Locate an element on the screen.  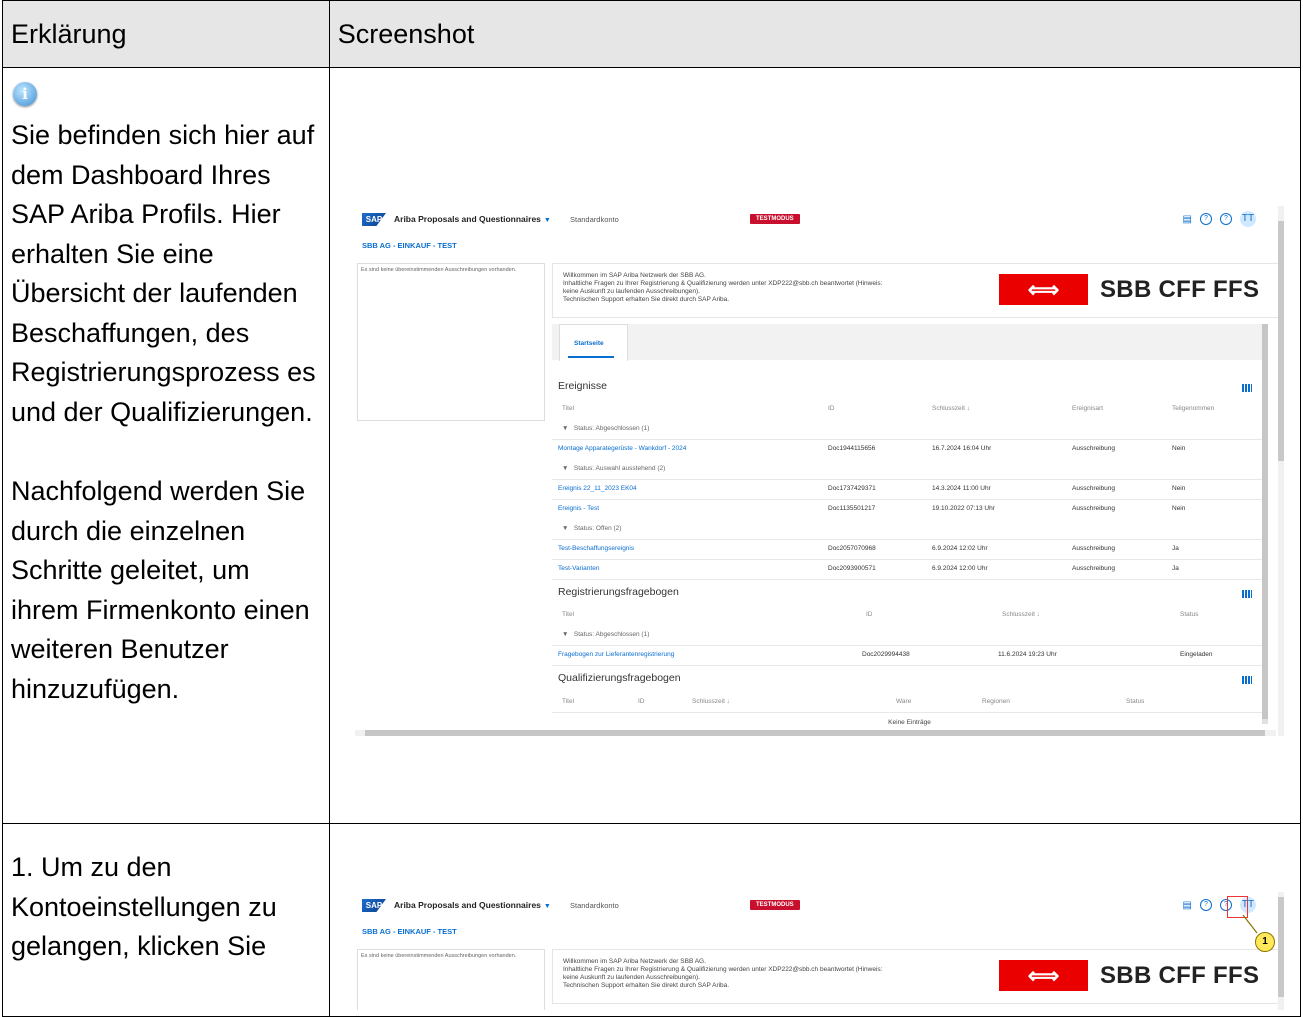
inner-scrollbar is located at coordinates (1265, 524).